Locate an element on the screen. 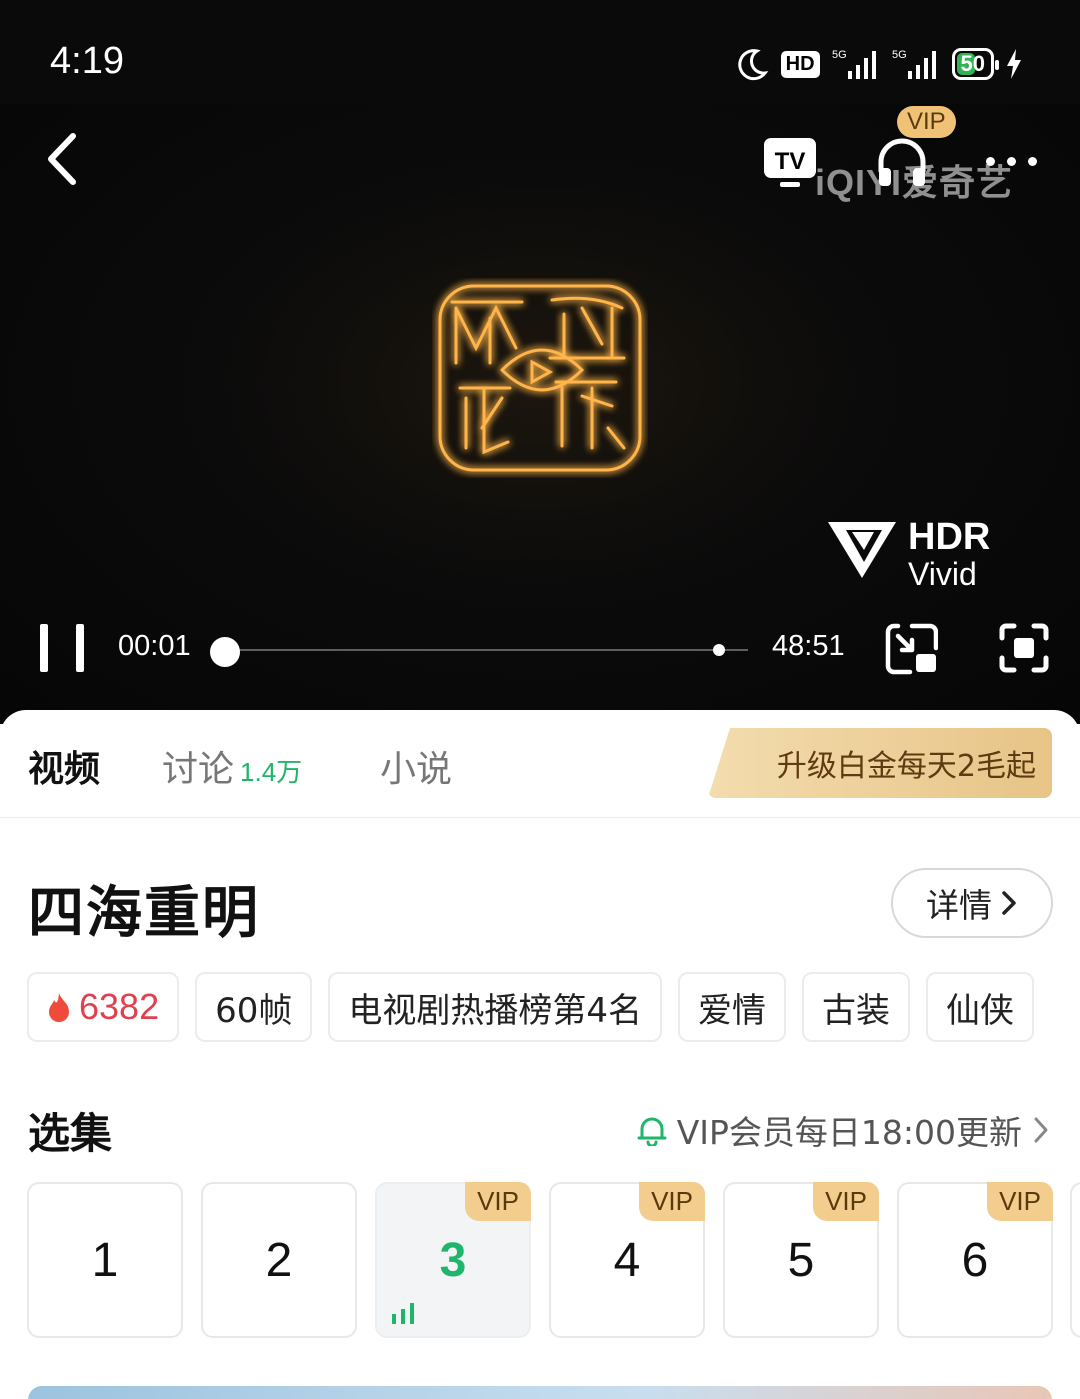 The height and width of the screenshot is (1399, 1080). current-time: 00:01 is located at coordinates (154, 646).